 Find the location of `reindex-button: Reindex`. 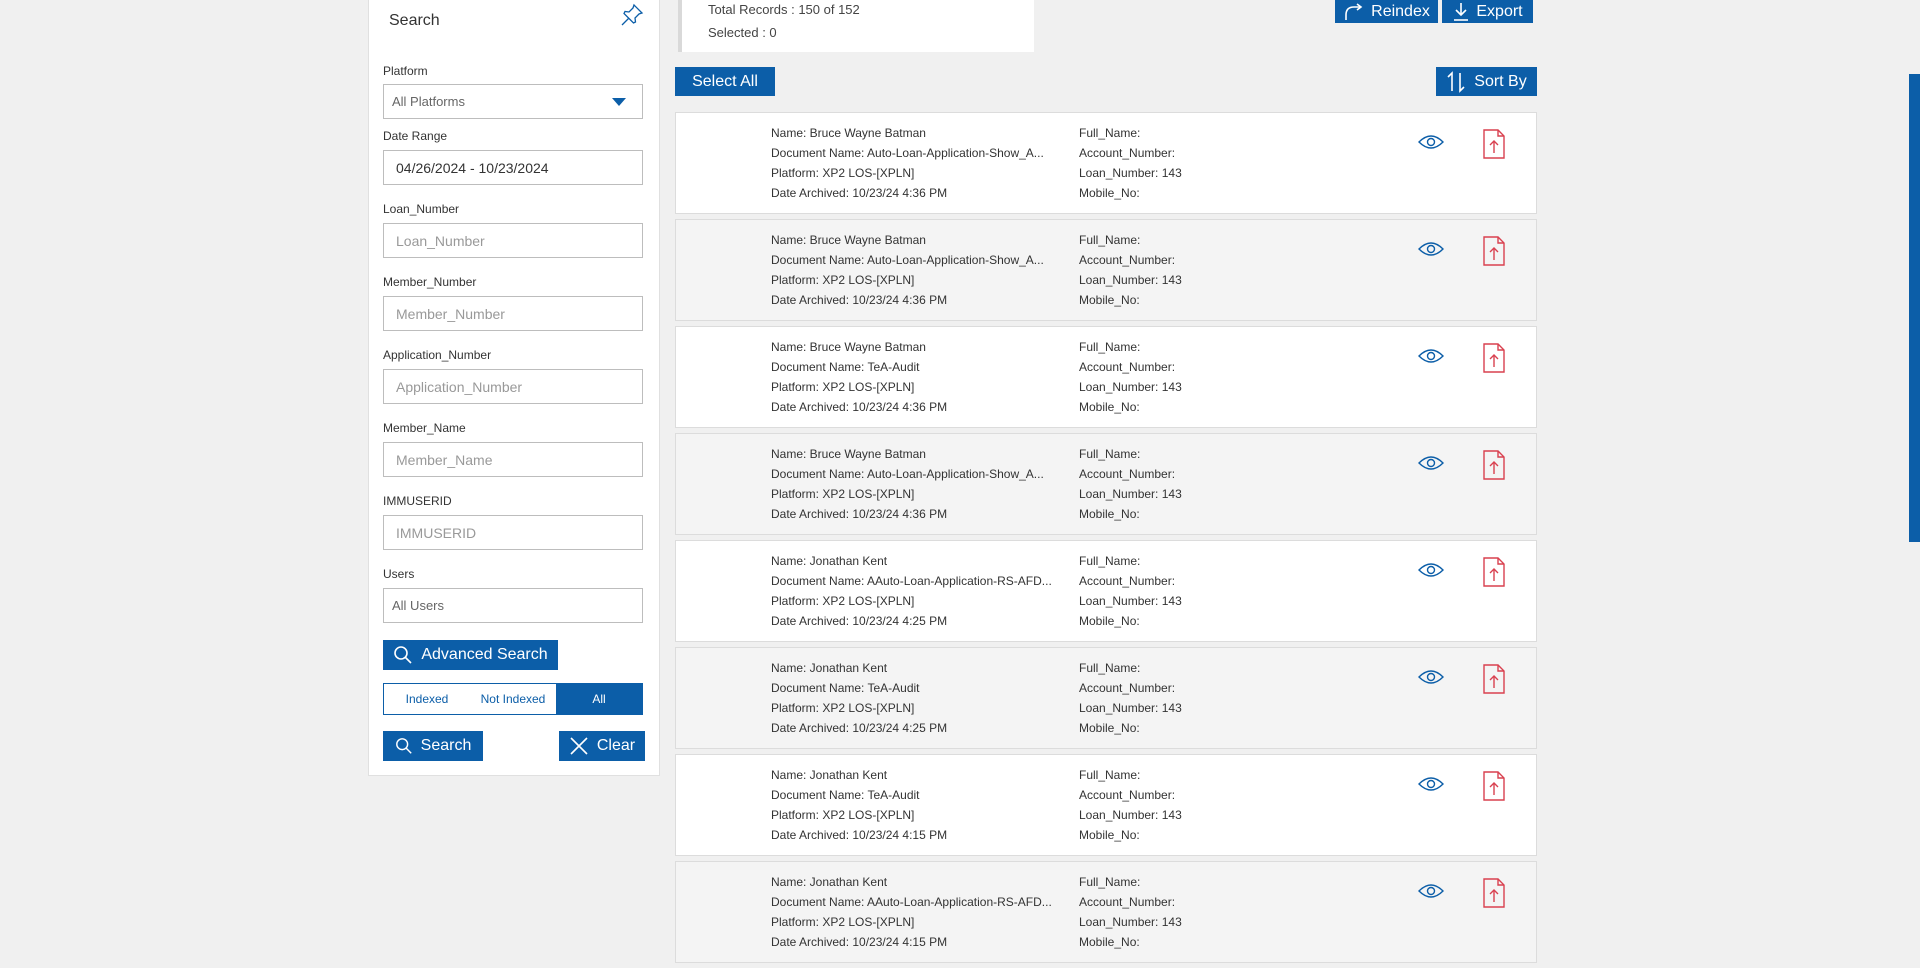

reindex-button: Reindex is located at coordinates (1386, 11).